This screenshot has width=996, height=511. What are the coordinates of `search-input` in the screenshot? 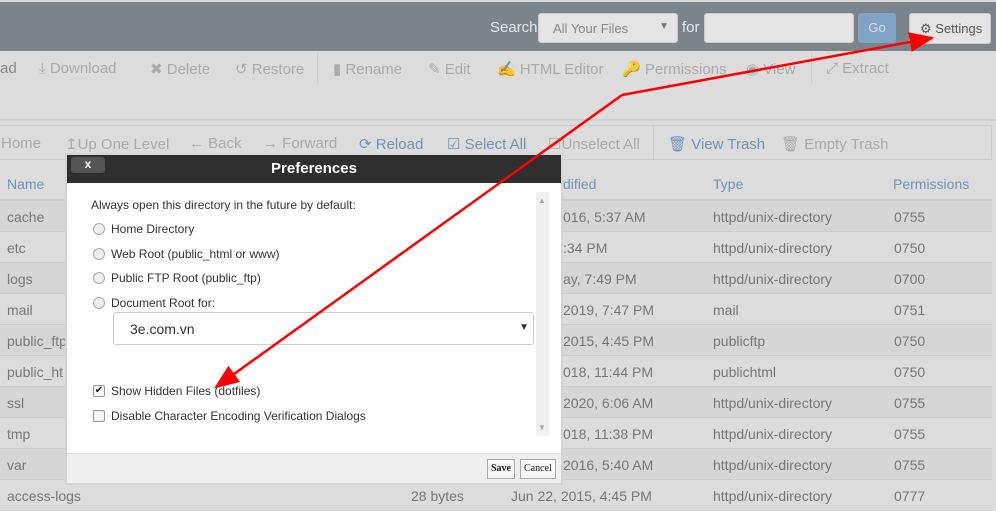 It's located at (779, 28).